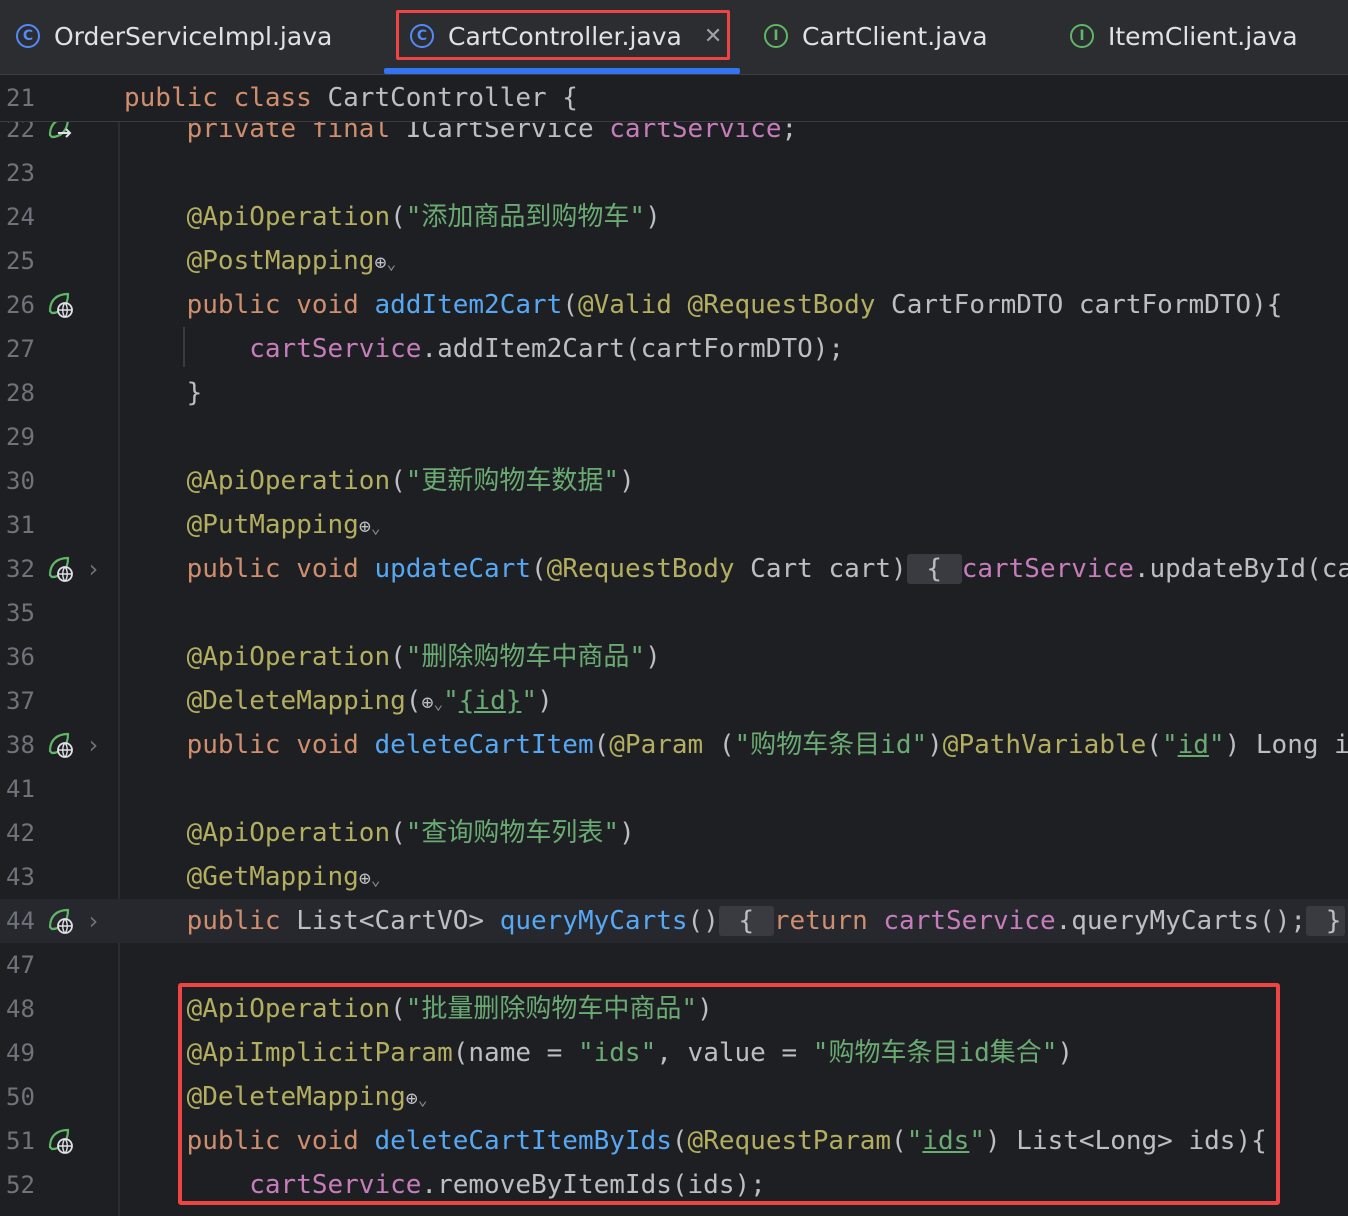 The width and height of the screenshot is (1348, 1216). I want to click on line-number: 42, so click(20, 833).